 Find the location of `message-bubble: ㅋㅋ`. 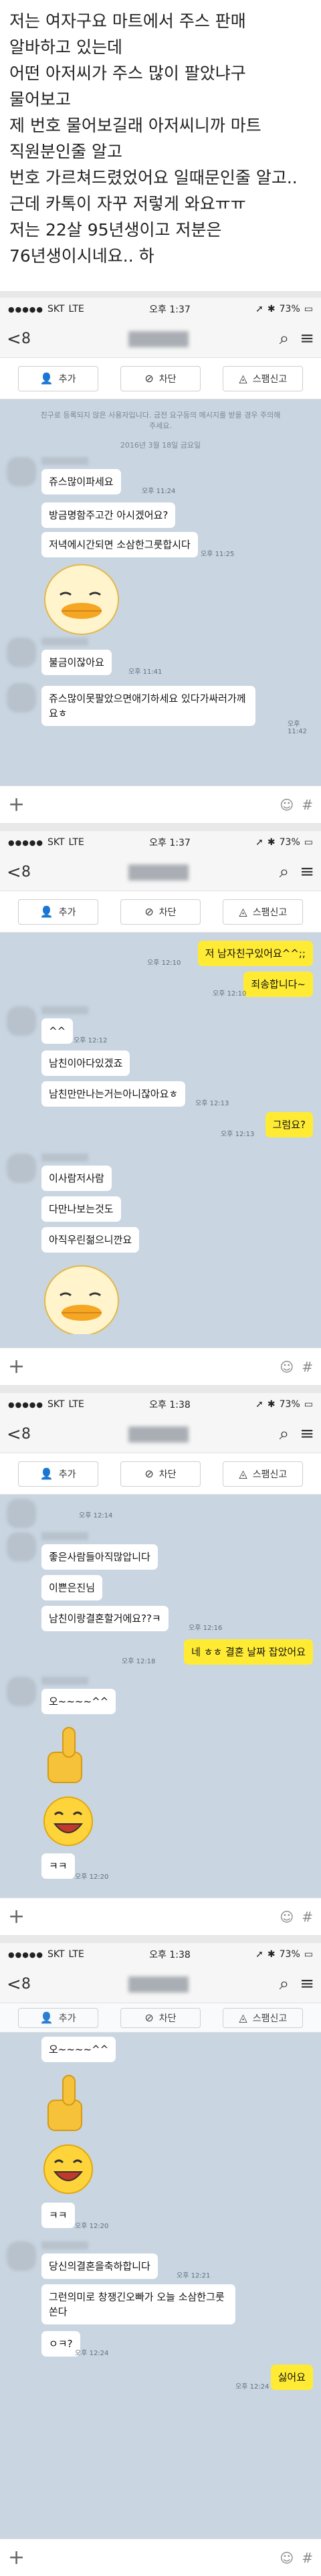

message-bubble: ㅋㅋ is located at coordinates (58, 1866).